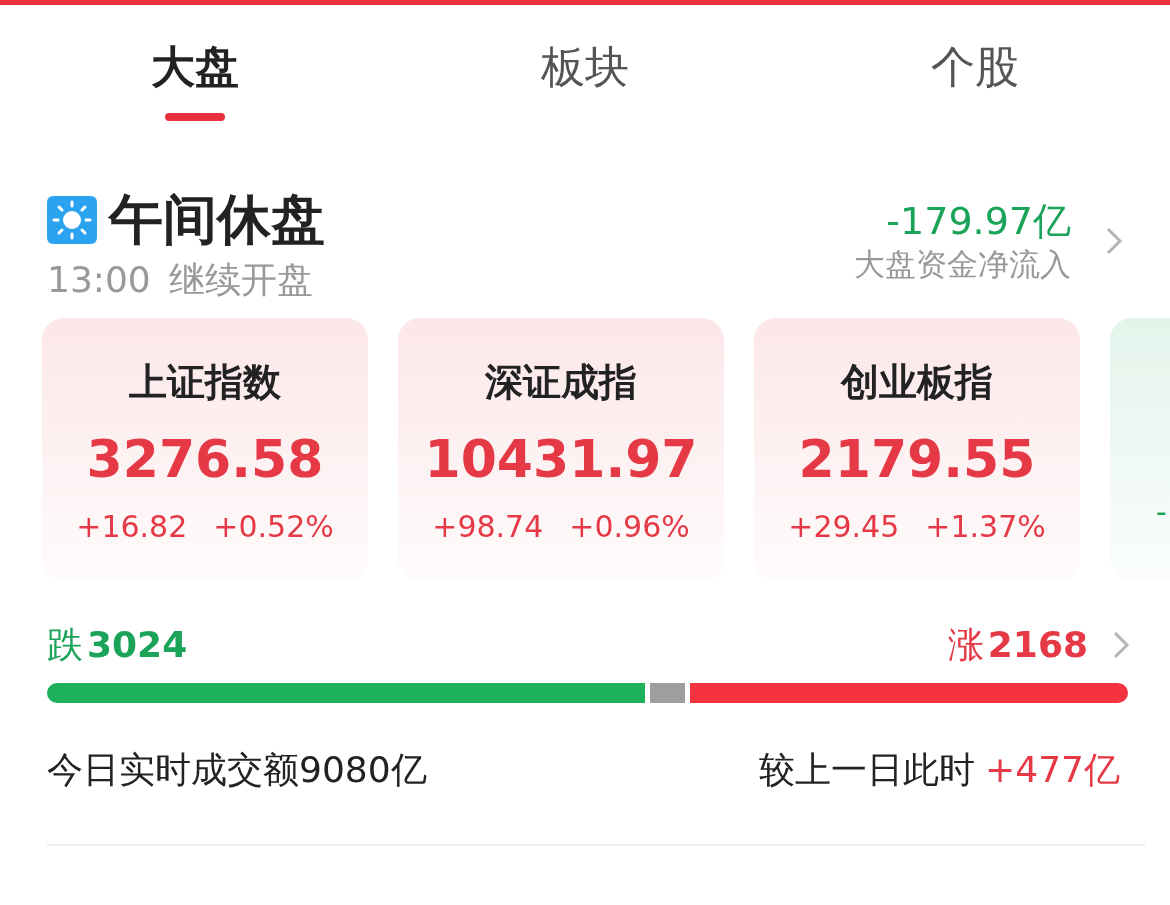  Describe the element at coordinates (985, 527) in the screenshot. I see `index-percent: +1.37%` at that location.